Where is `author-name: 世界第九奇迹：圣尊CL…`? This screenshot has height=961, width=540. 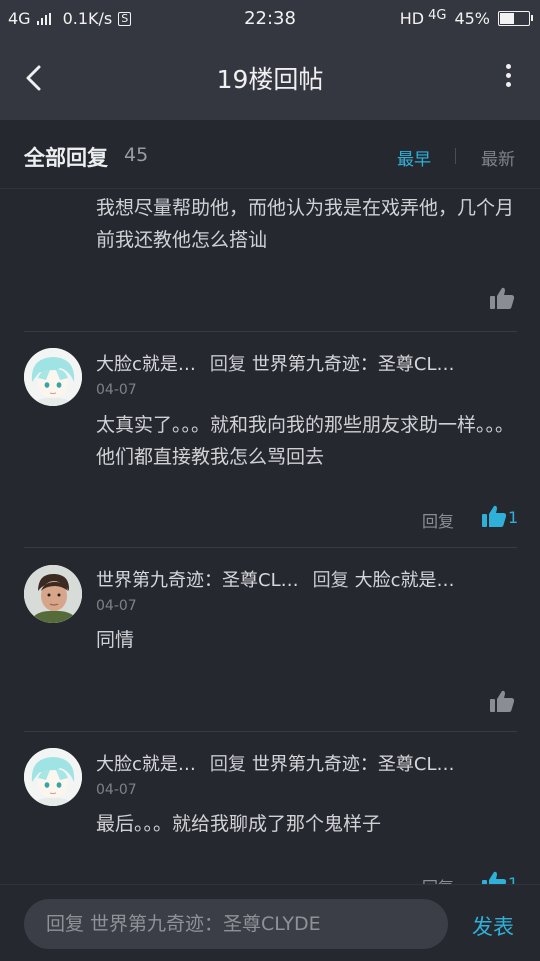
author-name: 世界第九奇迹：圣尊CL… is located at coordinates (197, 580).